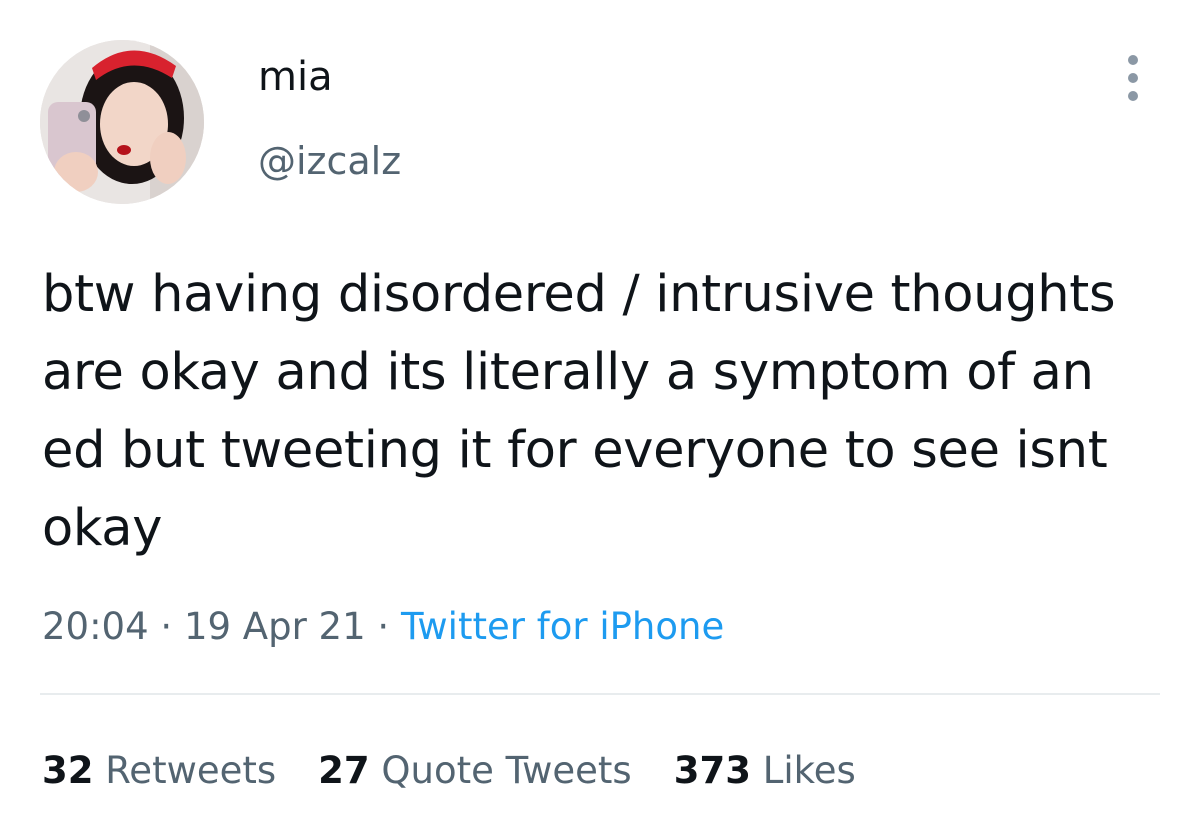 Image resolution: width=1200 pixels, height=832 pixels. I want to click on divider, so click(600, 694).